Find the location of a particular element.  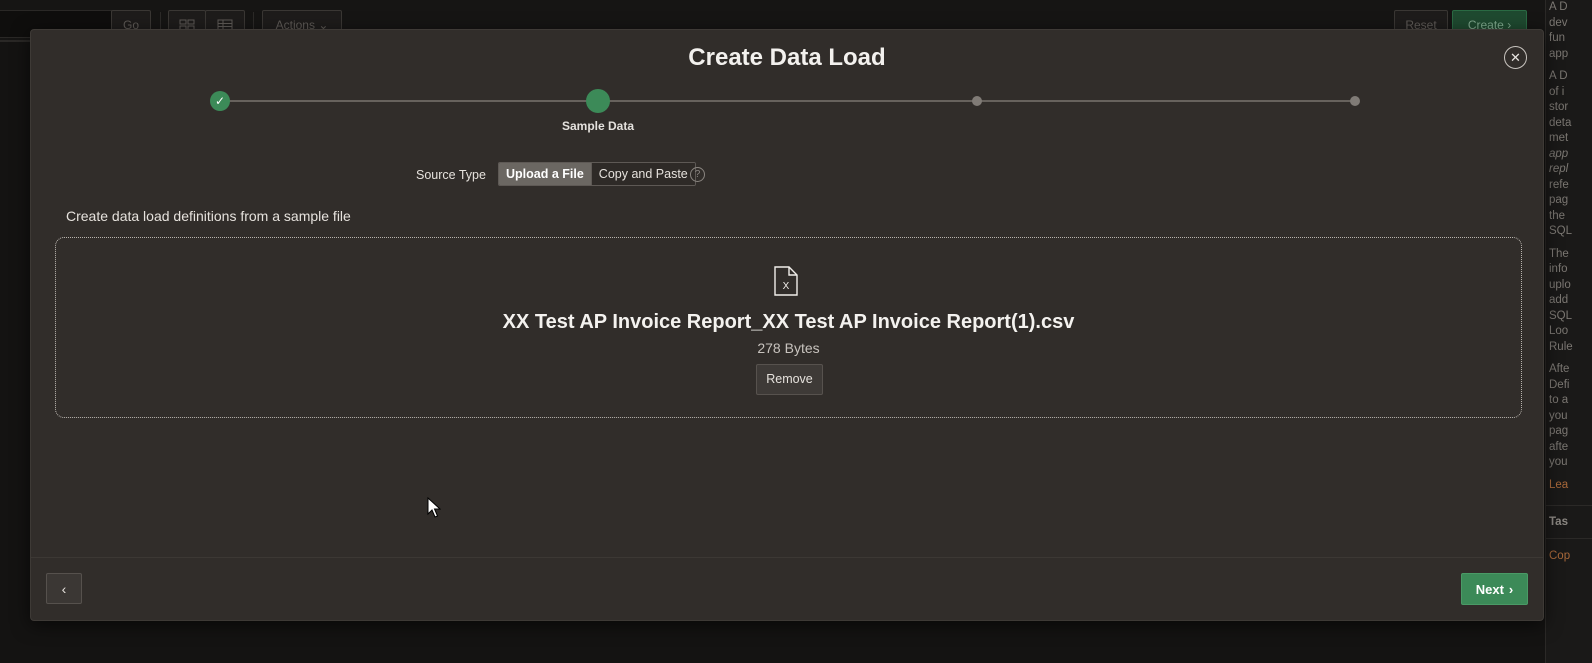

help-line: met is located at coordinates (1559, 138).